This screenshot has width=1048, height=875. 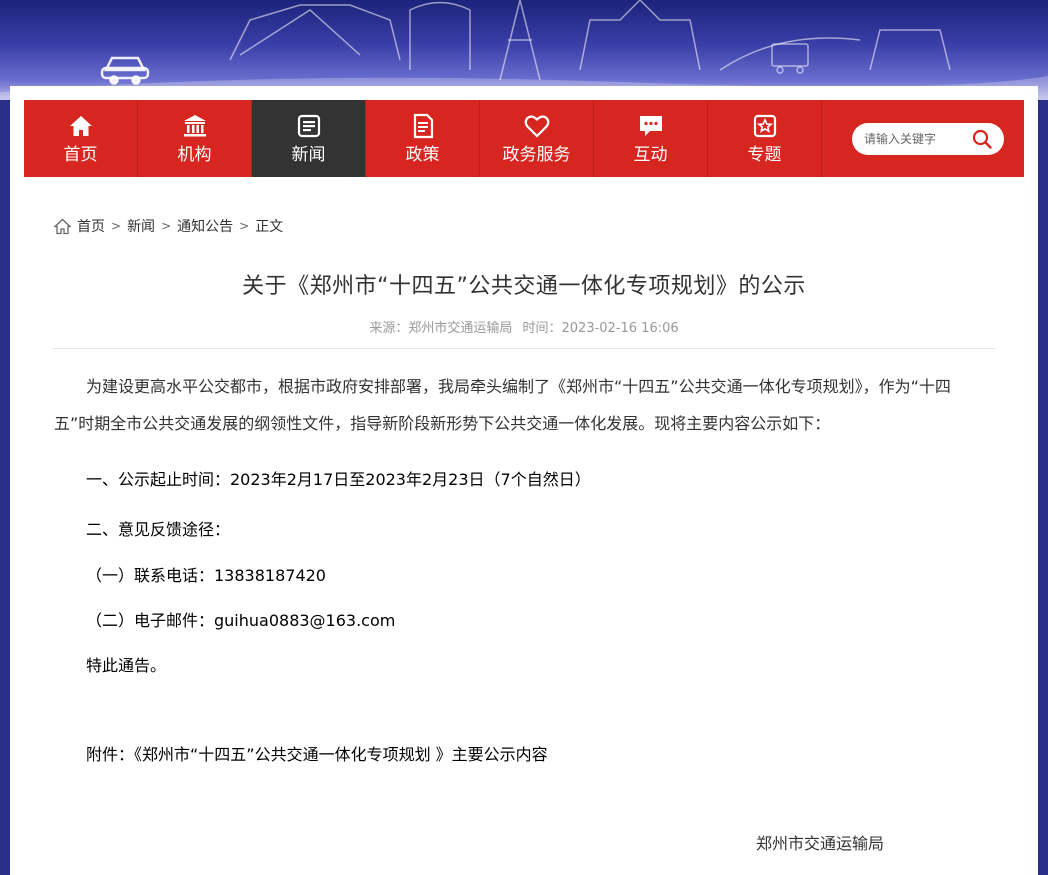 What do you see at coordinates (524, 348) in the screenshot?
I see `title-divider` at bounding box center [524, 348].